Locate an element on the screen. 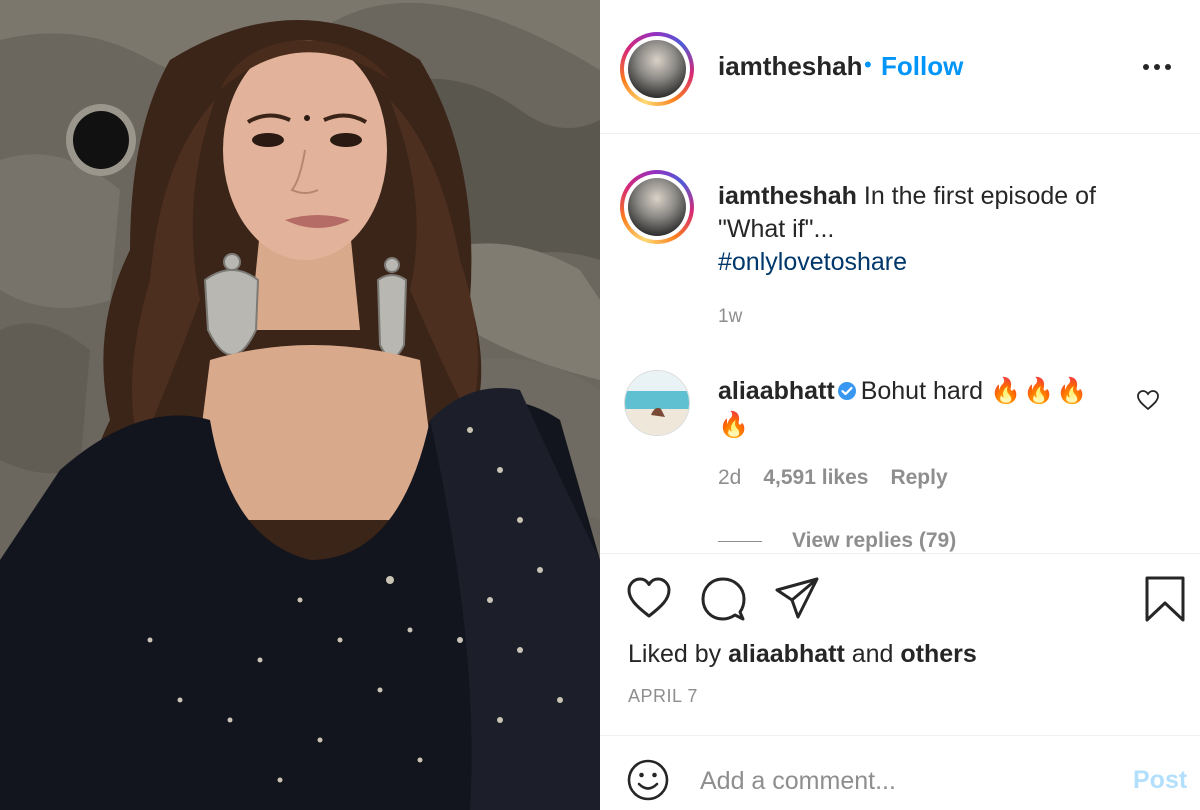 This screenshot has height=810, width=1200. liked-by-and: and is located at coordinates (872, 654).